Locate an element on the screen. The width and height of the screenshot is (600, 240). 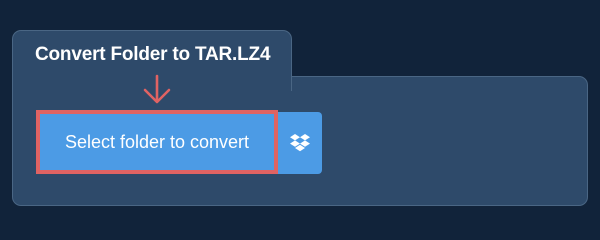
arrow-down-icon is located at coordinates (157, 89).